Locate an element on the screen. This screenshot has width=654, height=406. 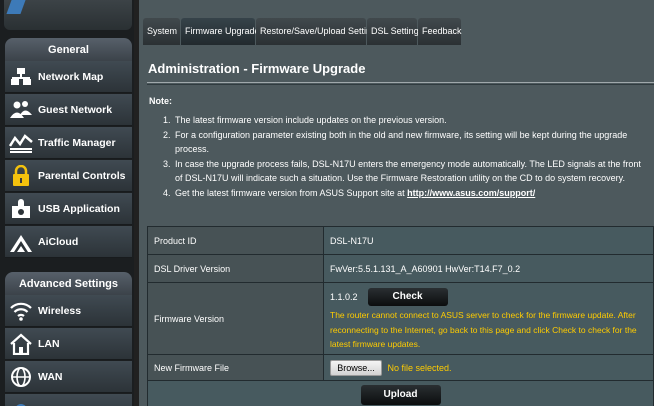
no-file-selected-text: No file selected. is located at coordinates (419, 367).